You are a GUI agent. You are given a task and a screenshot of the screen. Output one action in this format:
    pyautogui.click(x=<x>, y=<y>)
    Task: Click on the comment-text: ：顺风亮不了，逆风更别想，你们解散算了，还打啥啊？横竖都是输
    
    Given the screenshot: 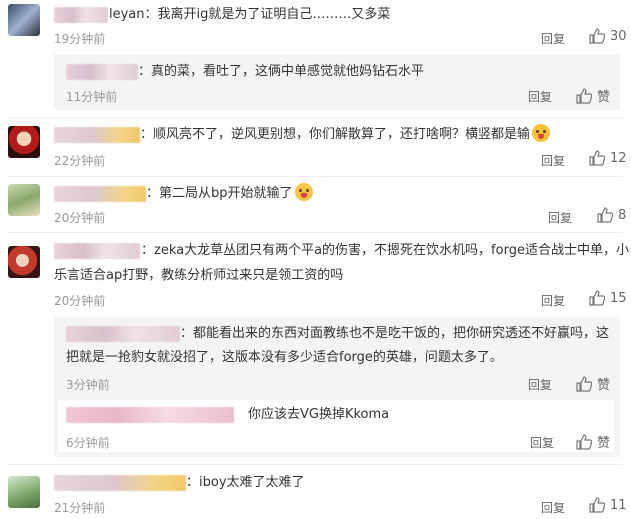 What is the action you would take?
    pyautogui.click(x=345, y=135)
    